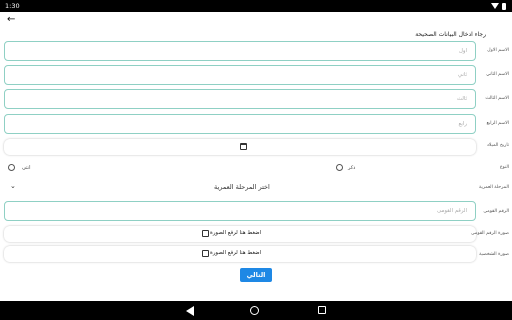 This screenshot has height=320, width=512. I want to click on system-nav-bar, so click(256, 310).